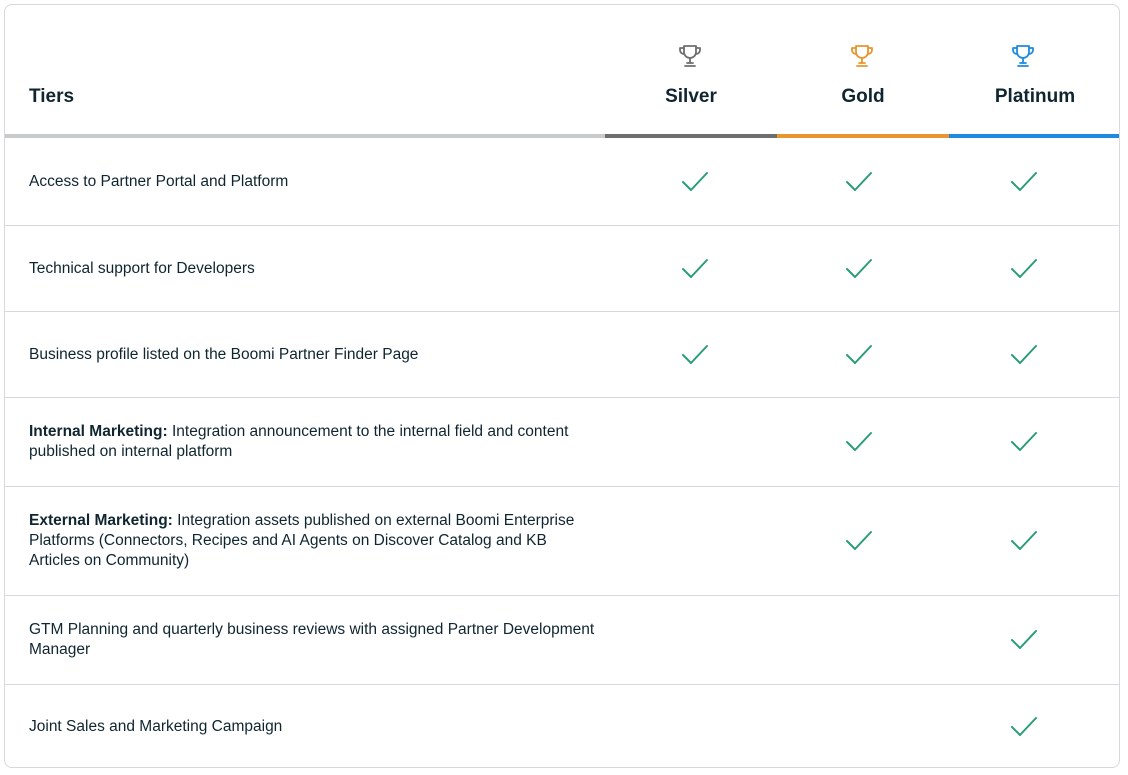  Describe the element at coordinates (159, 181) in the screenshot. I see `feature-text: Access to Partner Portal and Platform` at that location.